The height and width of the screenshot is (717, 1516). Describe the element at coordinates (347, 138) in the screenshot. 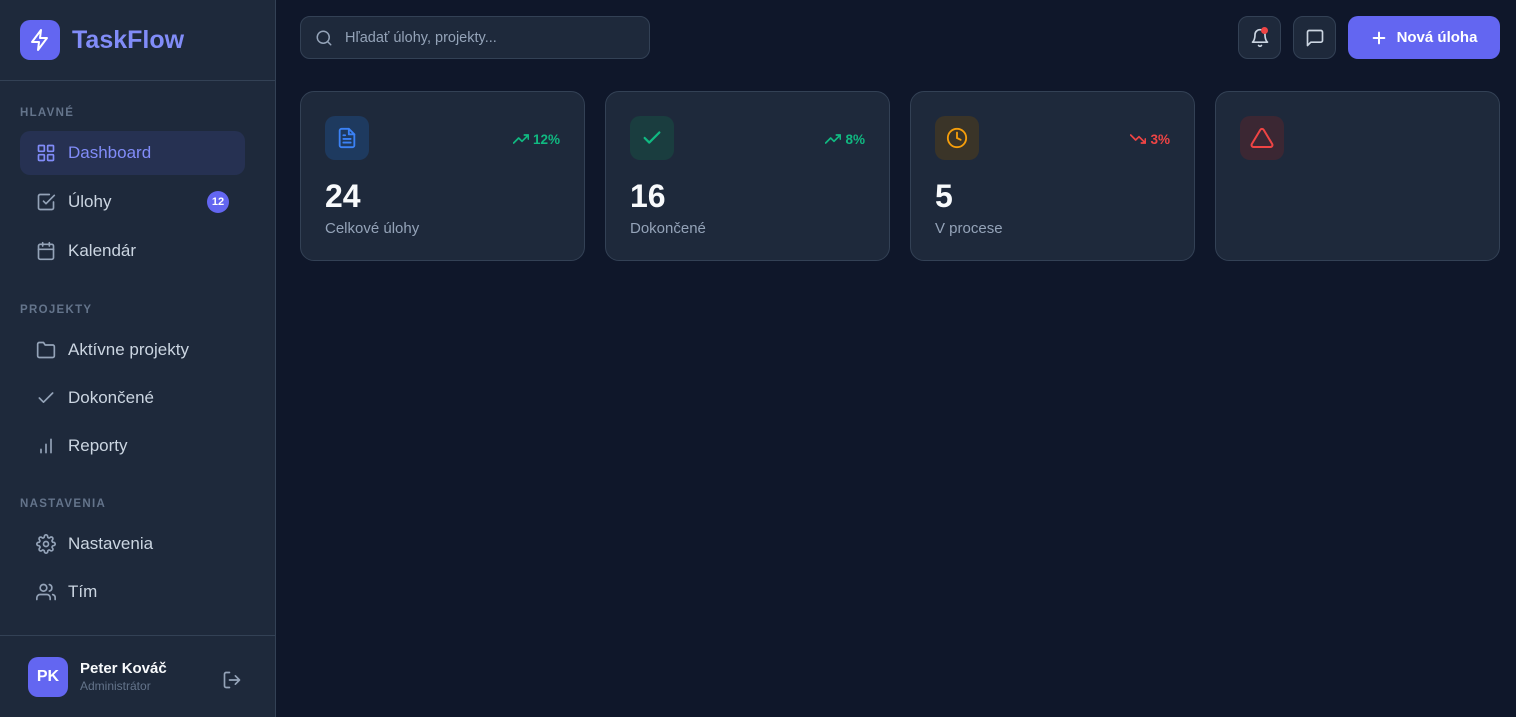

I see `document-icon` at that location.